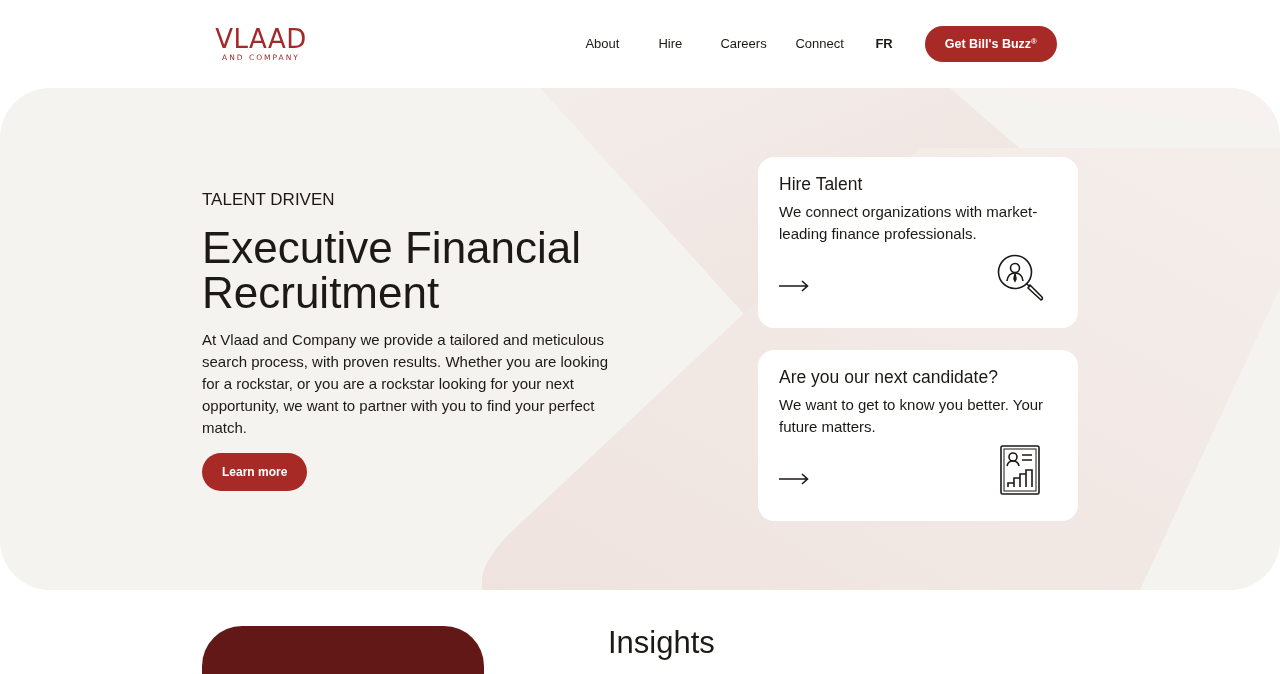 Image resolution: width=1280 pixels, height=674 pixels. I want to click on card-title: Hire Talent, so click(821, 184).